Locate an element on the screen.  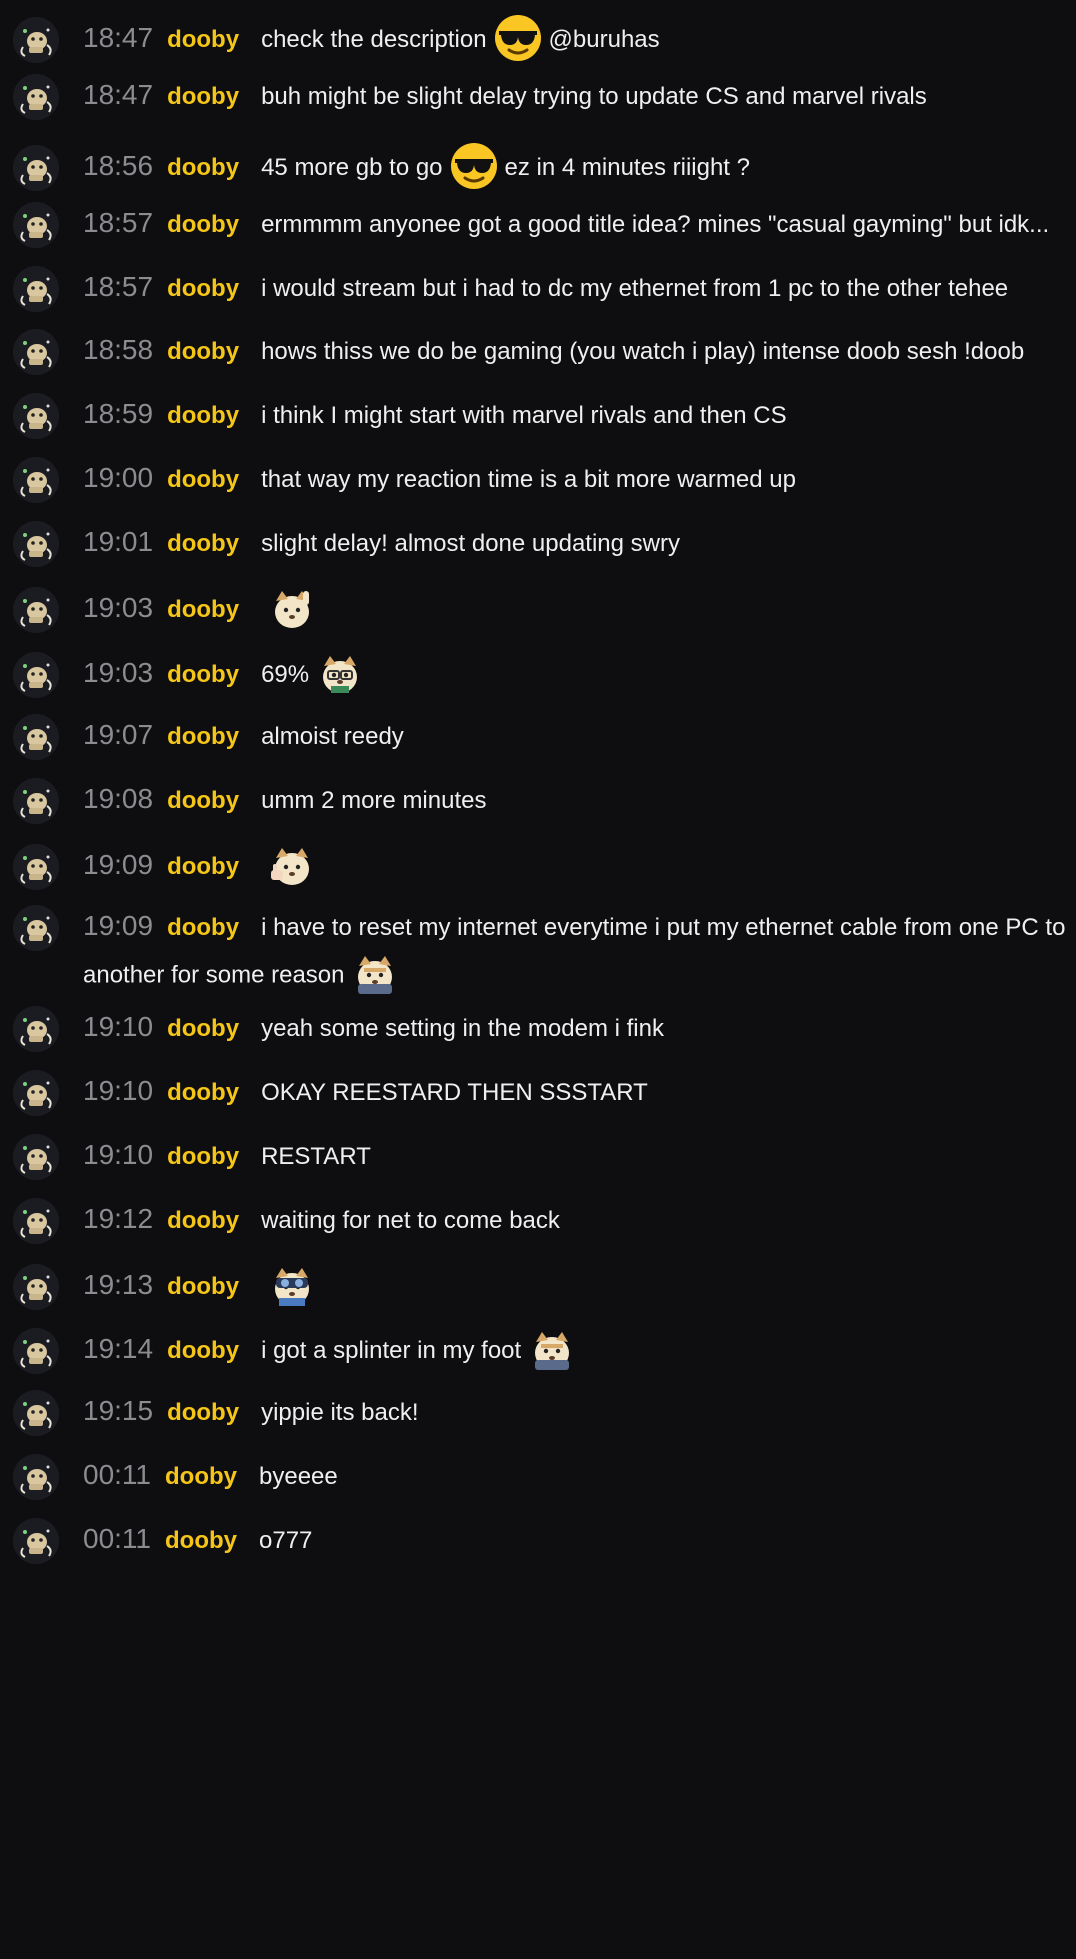
chat-message: 00:11 dooby byeeee is located at coordinates (538, 1476).